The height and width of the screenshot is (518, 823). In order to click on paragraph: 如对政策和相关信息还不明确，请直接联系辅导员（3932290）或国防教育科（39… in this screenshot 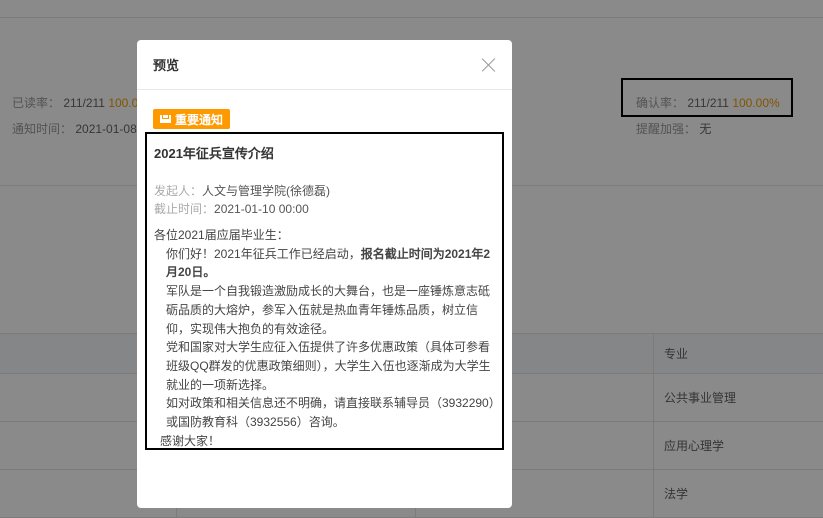, I will do `click(330, 413)`.